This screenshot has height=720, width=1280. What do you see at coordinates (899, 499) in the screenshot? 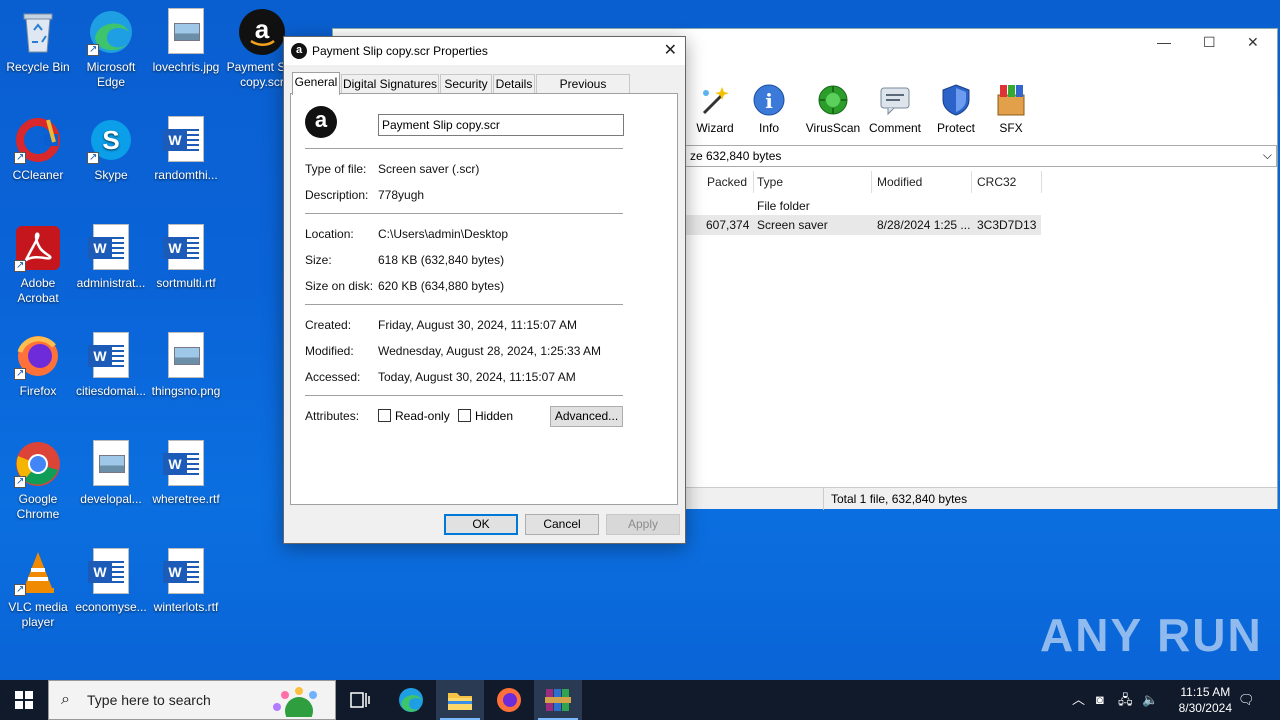
I see `status-text: Total 1 file, 632,840 bytes` at bounding box center [899, 499].